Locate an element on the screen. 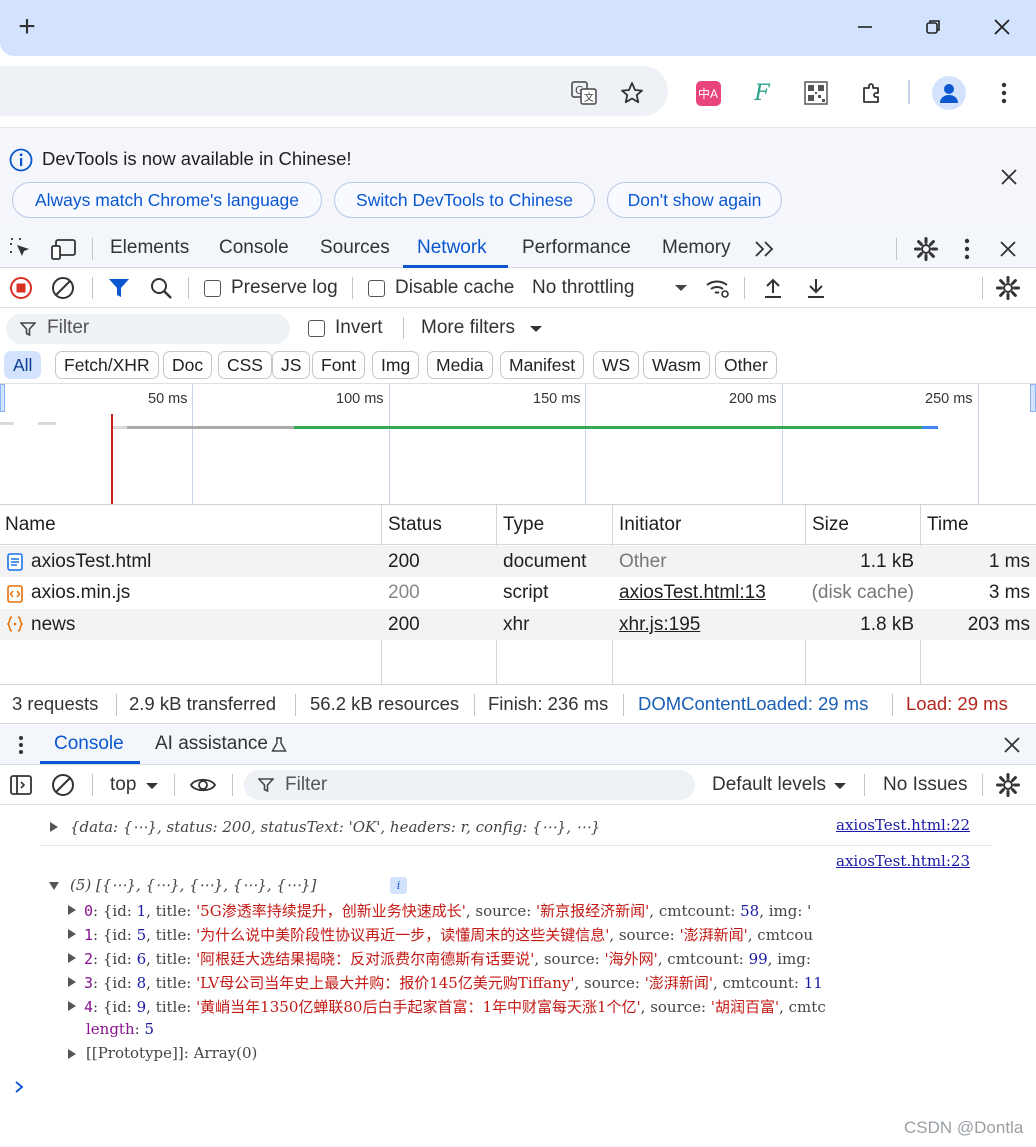 Image resolution: width=1036 pixels, height=1147 pixels. array-prototype: [[Prototype]]: Array(0) is located at coordinates (171, 1053).